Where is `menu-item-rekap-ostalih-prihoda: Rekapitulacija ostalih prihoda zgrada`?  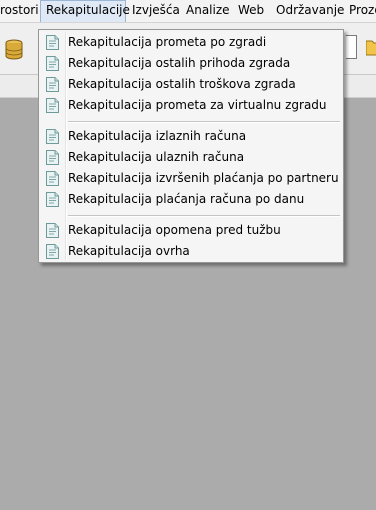
menu-item-rekap-ostalih-prihoda: Rekapitulacija ostalih prihoda zgrada is located at coordinates (191, 63).